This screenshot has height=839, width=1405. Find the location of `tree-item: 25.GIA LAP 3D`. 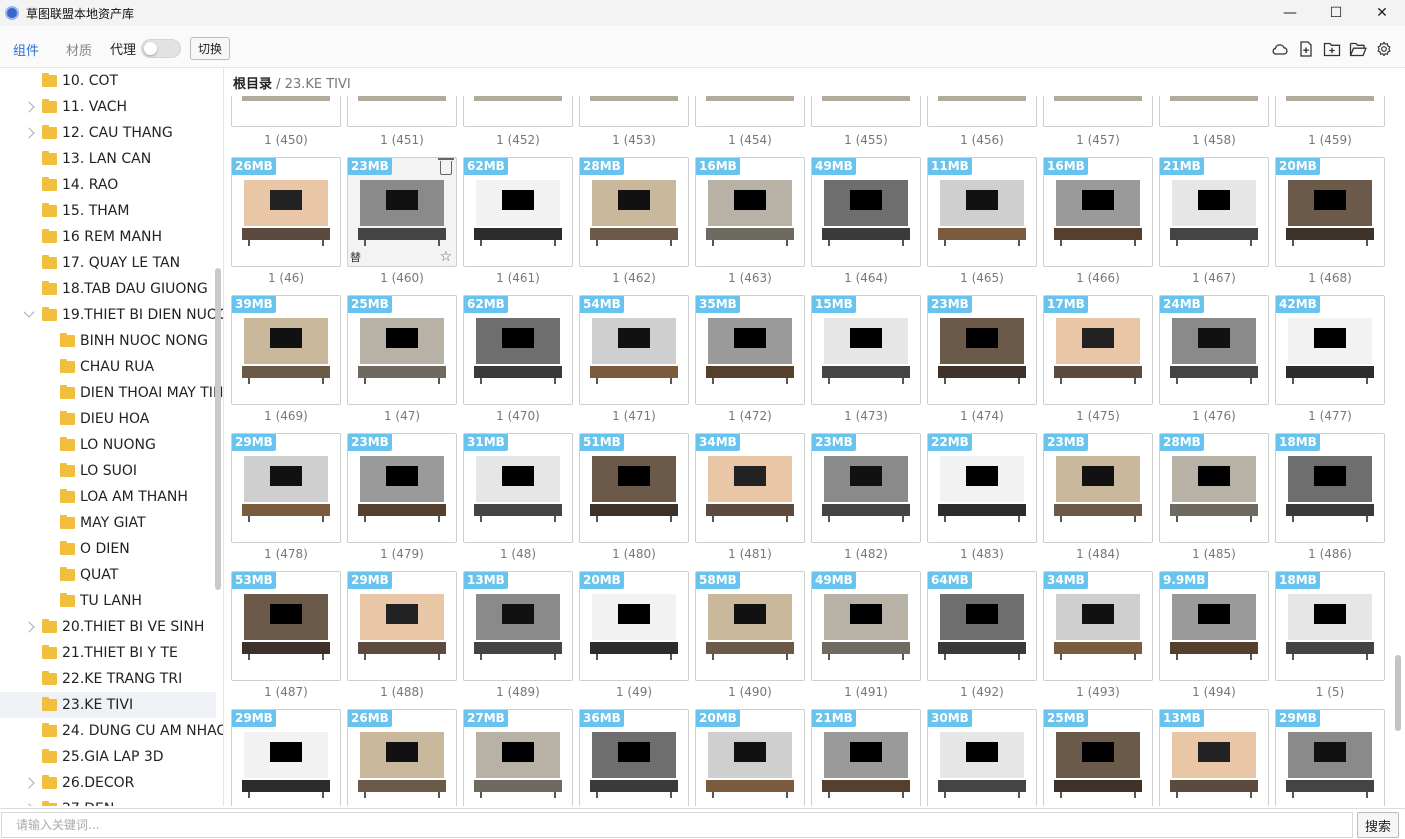

tree-item: 25.GIA LAP 3D is located at coordinates (108, 757).